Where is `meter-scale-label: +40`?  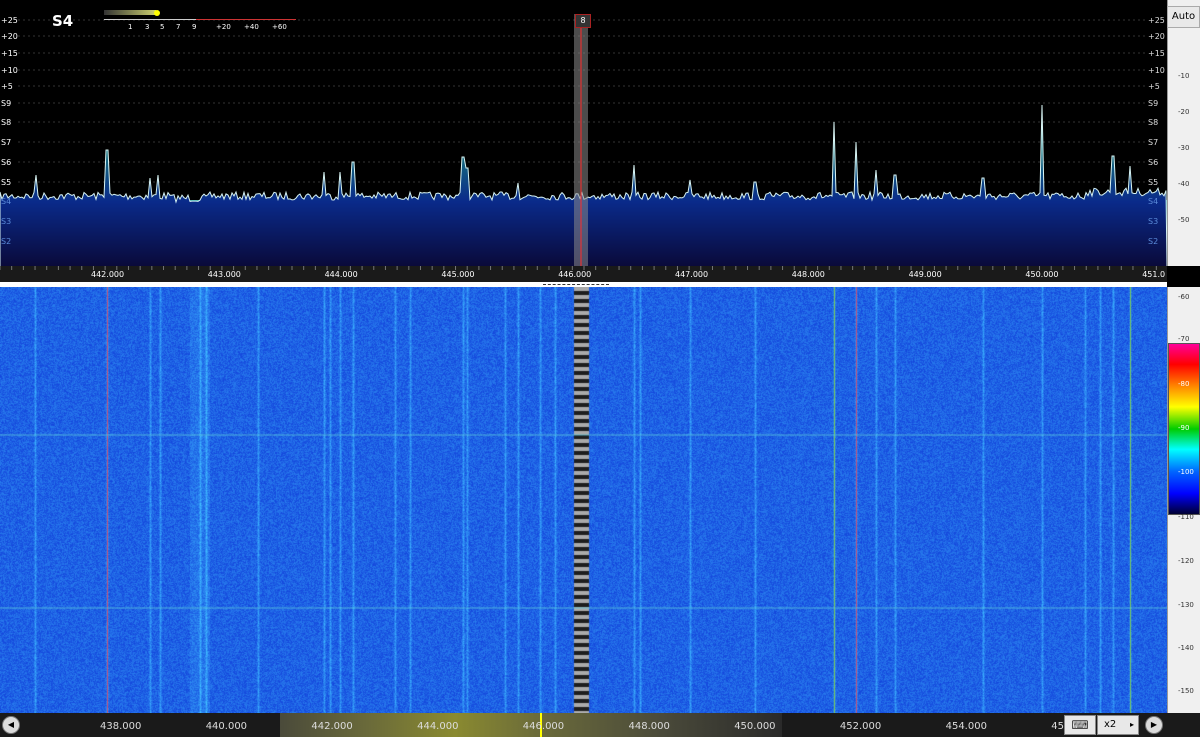
meter-scale-label: +40 is located at coordinates (251, 27).